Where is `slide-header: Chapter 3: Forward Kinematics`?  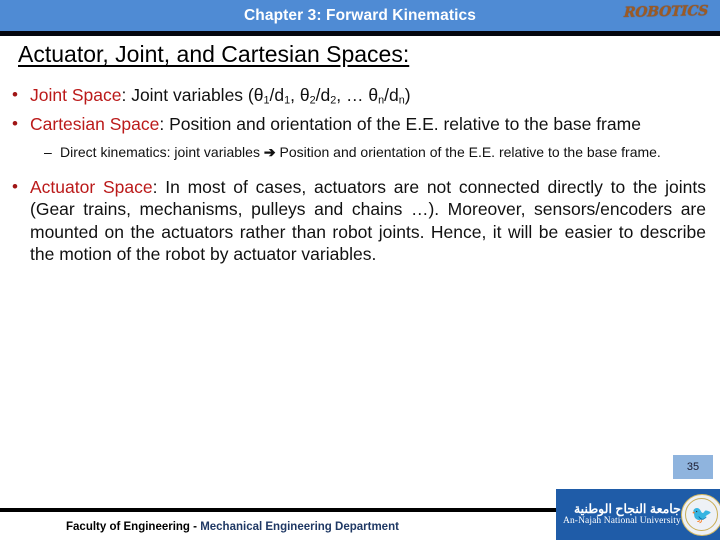
slide-header: Chapter 3: Forward Kinematics is located at coordinates (360, 15).